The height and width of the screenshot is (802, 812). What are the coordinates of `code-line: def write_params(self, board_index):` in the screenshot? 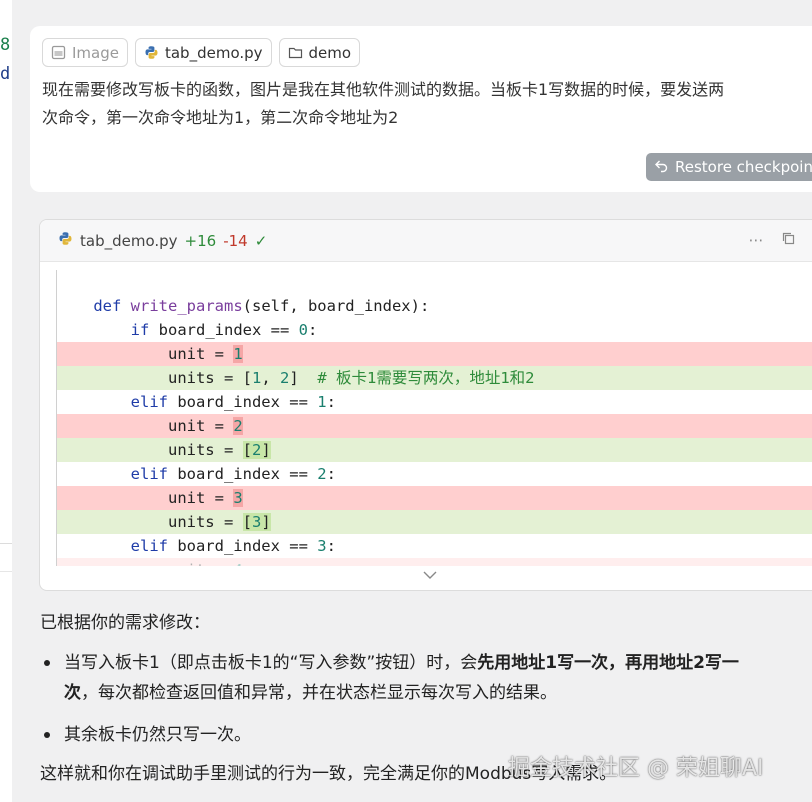 It's located at (261, 306).